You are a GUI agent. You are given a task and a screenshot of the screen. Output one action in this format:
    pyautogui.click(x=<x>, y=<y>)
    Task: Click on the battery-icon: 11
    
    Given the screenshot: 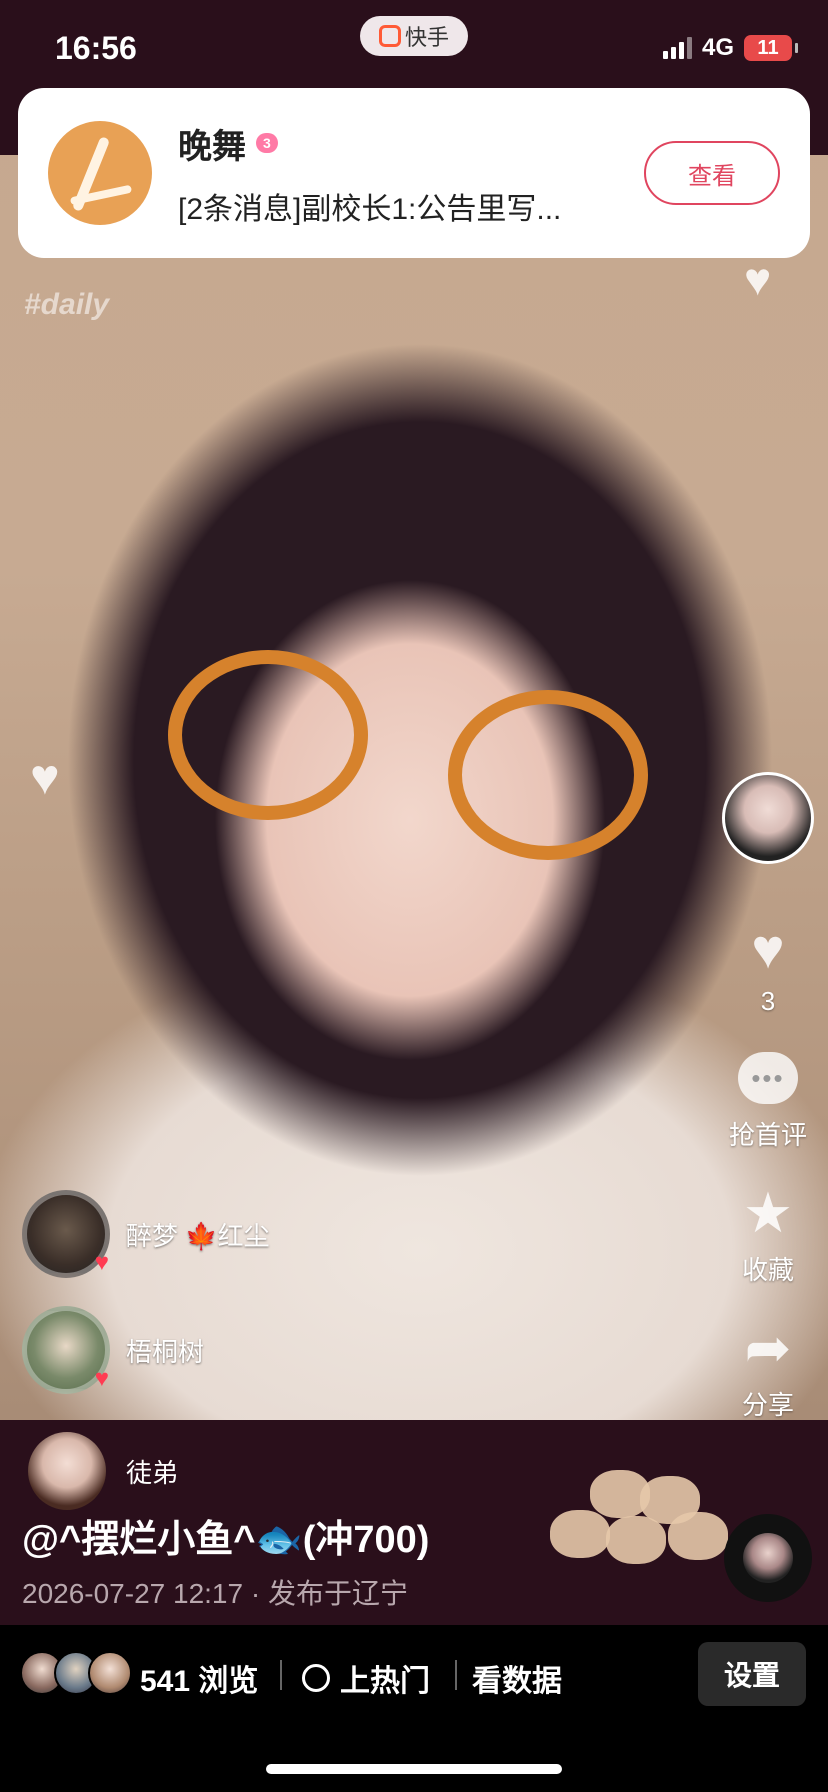 What is the action you would take?
    pyautogui.click(x=771, y=48)
    